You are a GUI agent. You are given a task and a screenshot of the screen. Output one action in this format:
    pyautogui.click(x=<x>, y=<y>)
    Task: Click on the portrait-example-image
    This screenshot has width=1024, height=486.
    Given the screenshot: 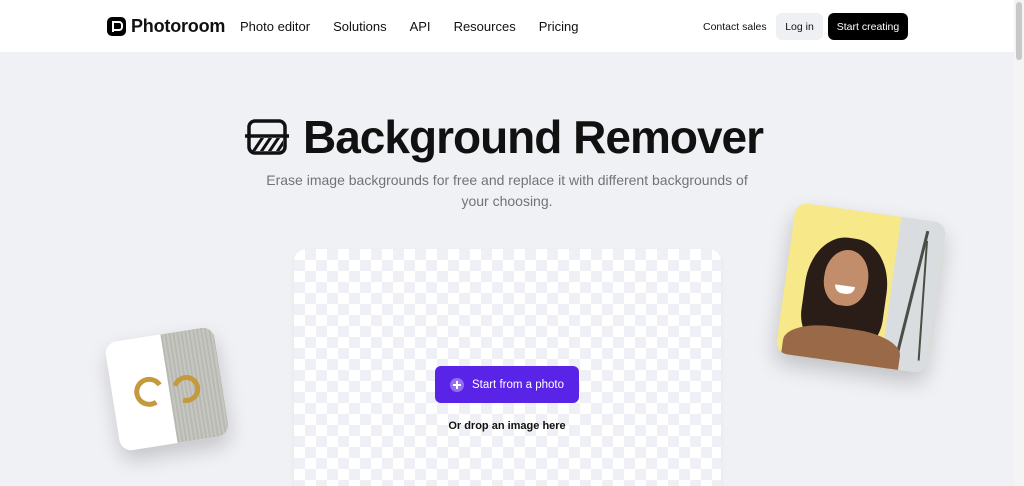 What is the action you would take?
    pyautogui.click(x=861, y=288)
    